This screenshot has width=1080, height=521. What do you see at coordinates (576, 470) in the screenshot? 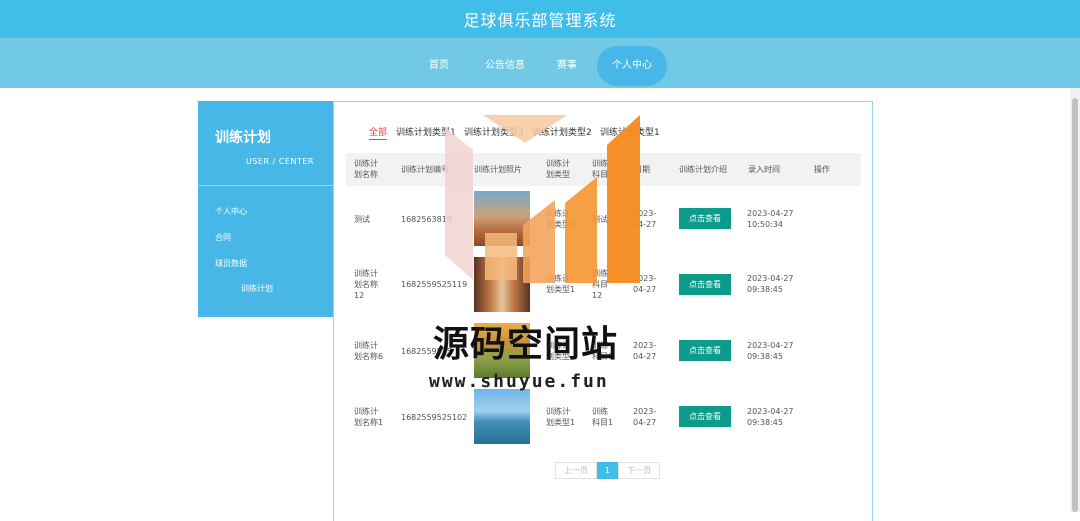
I see `prev-page-button: 上一页` at bounding box center [576, 470].